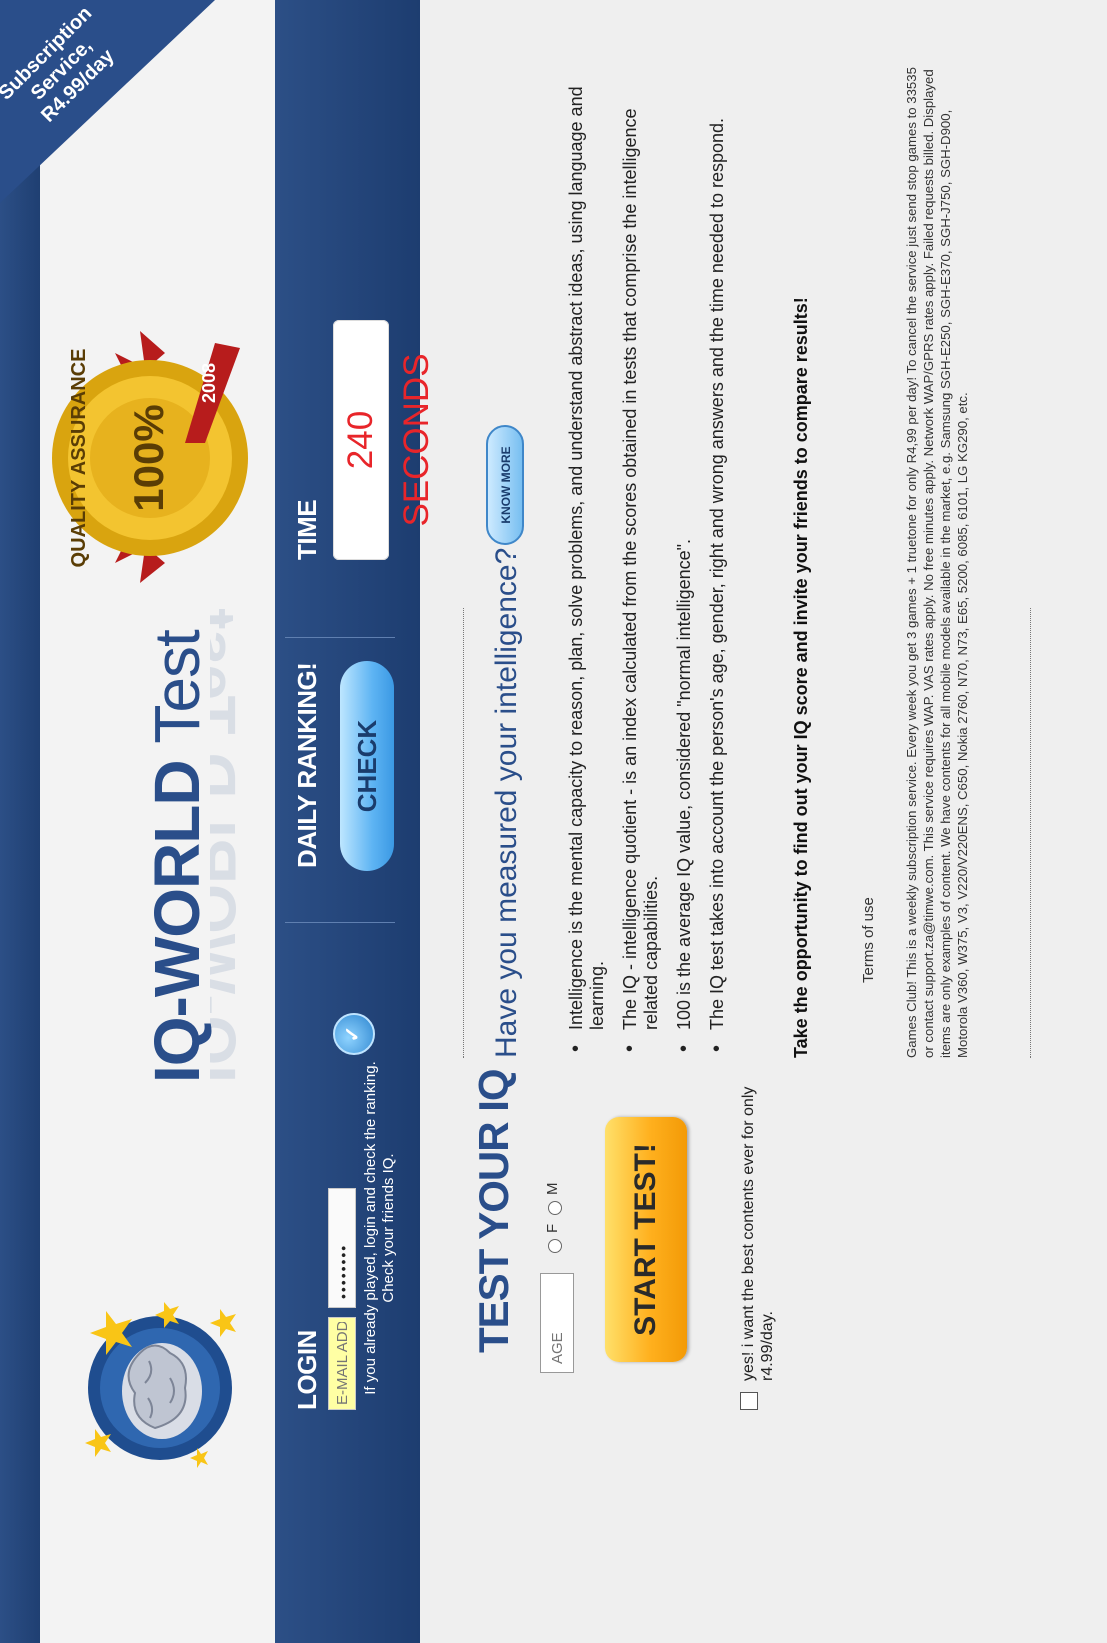 Image resolution: width=1107 pixels, height=1643 pixels. What do you see at coordinates (177, 687) in the screenshot?
I see `brand-light: Test` at bounding box center [177, 687].